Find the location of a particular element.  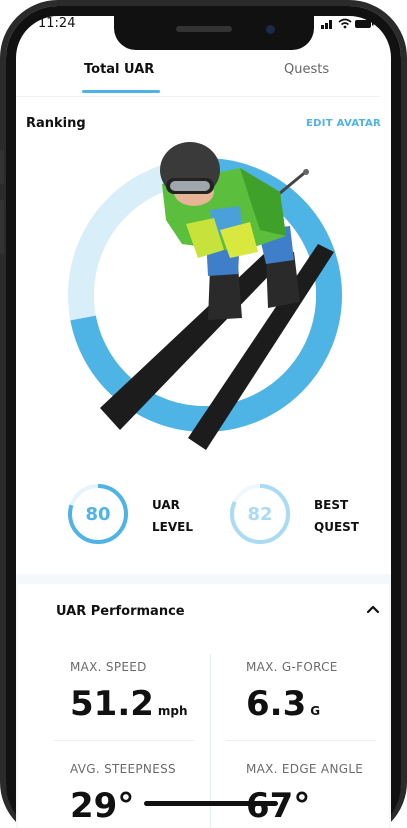

tab-bar: Total UAR Quests is located at coordinates (198, 66).